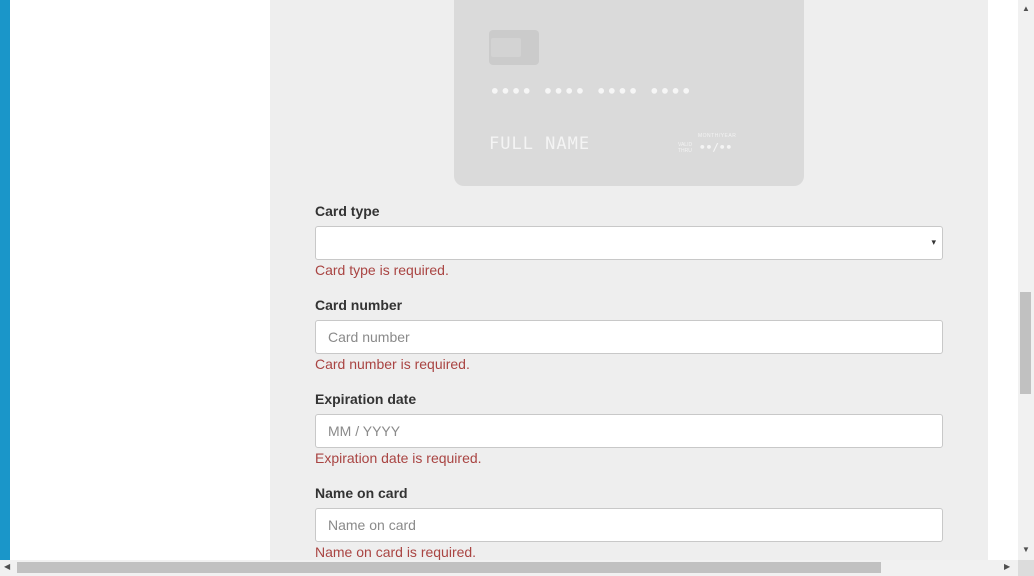 The image size is (1034, 576). I want to click on vertical-scrollbar: ▲ ▼, so click(1026, 280).